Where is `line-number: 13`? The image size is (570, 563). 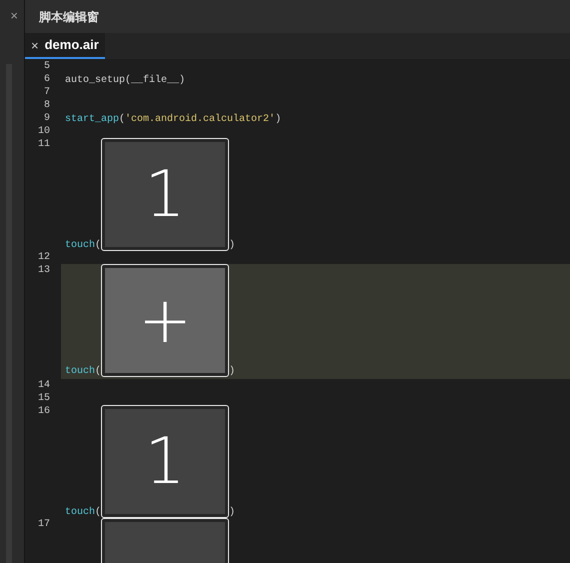 line-number: 13 is located at coordinates (43, 270).